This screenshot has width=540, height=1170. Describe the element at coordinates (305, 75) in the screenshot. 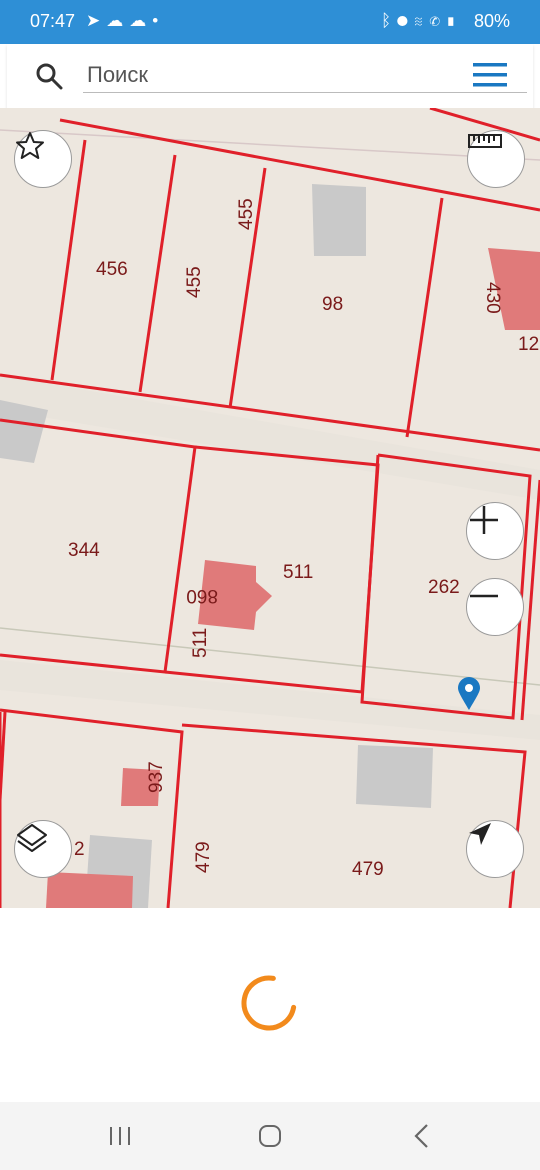

I see `search-input` at that location.